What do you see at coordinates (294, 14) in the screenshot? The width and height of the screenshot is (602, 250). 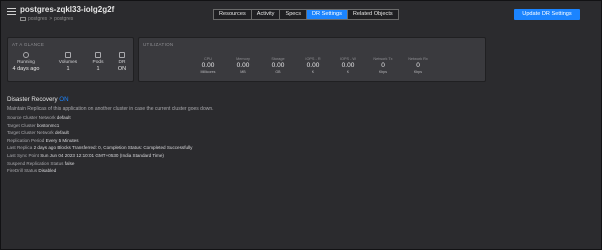 I see `tab-specs: Specs` at bounding box center [294, 14].